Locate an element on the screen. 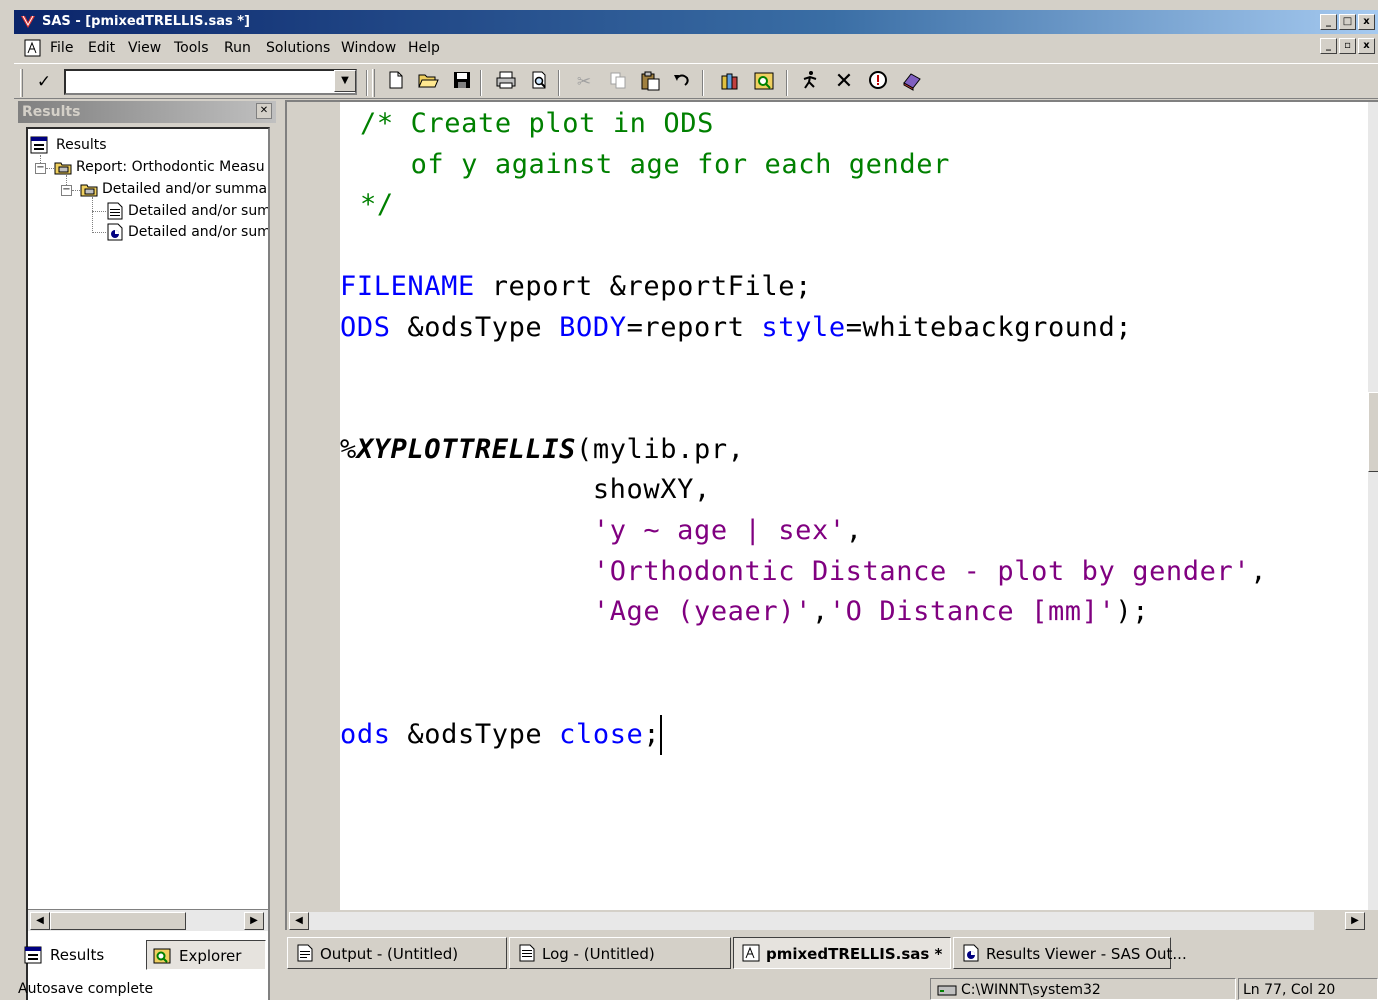  status-path-field: C:\WINNT\system32 is located at coordinates (1083, 989).